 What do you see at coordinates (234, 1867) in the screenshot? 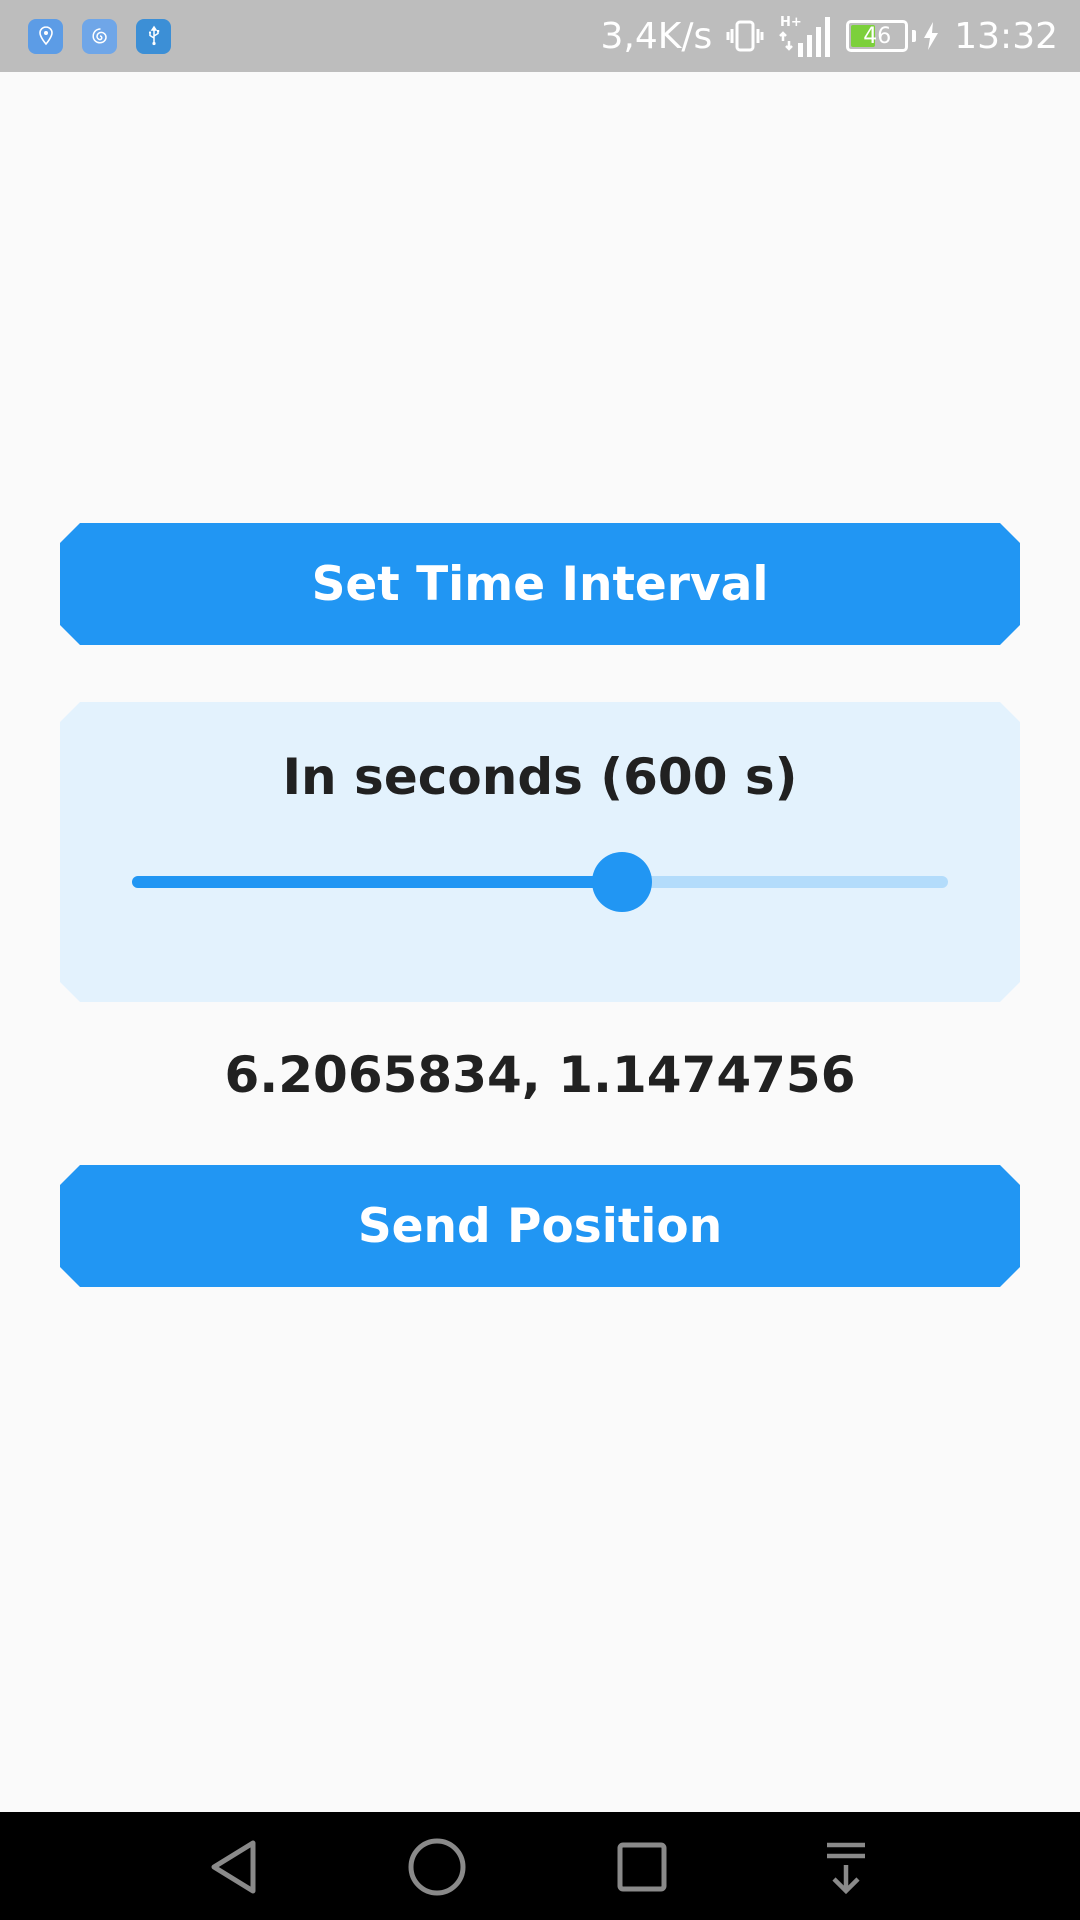
I see `back-icon` at bounding box center [234, 1867].